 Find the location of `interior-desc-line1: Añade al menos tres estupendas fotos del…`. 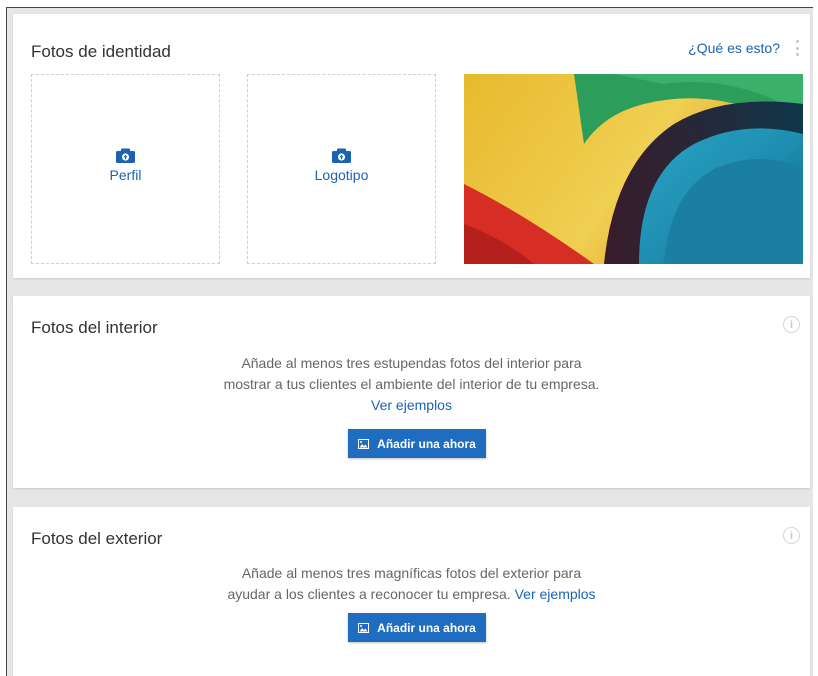

interior-desc-line1: Añade al menos tres estupendas fotos del… is located at coordinates (411, 363).